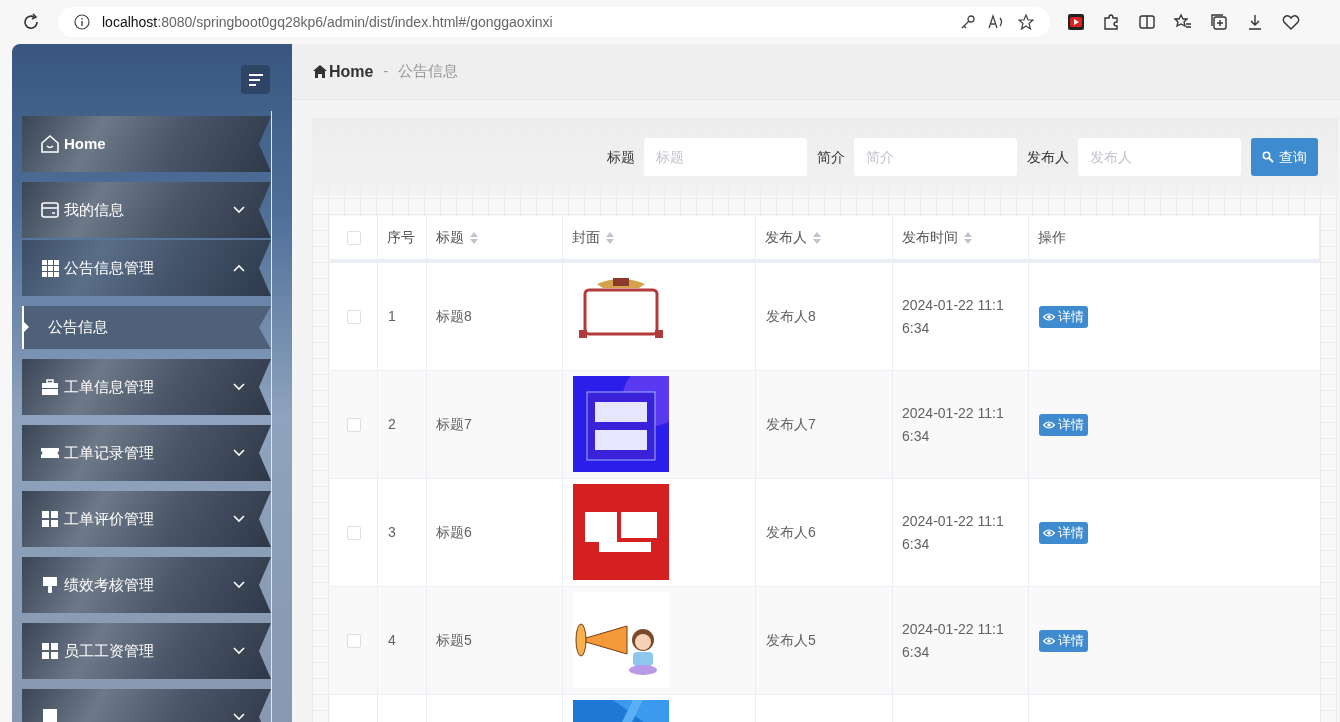 This screenshot has width=1340, height=722. I want to click on search-field: 简介, so click(935, 157).